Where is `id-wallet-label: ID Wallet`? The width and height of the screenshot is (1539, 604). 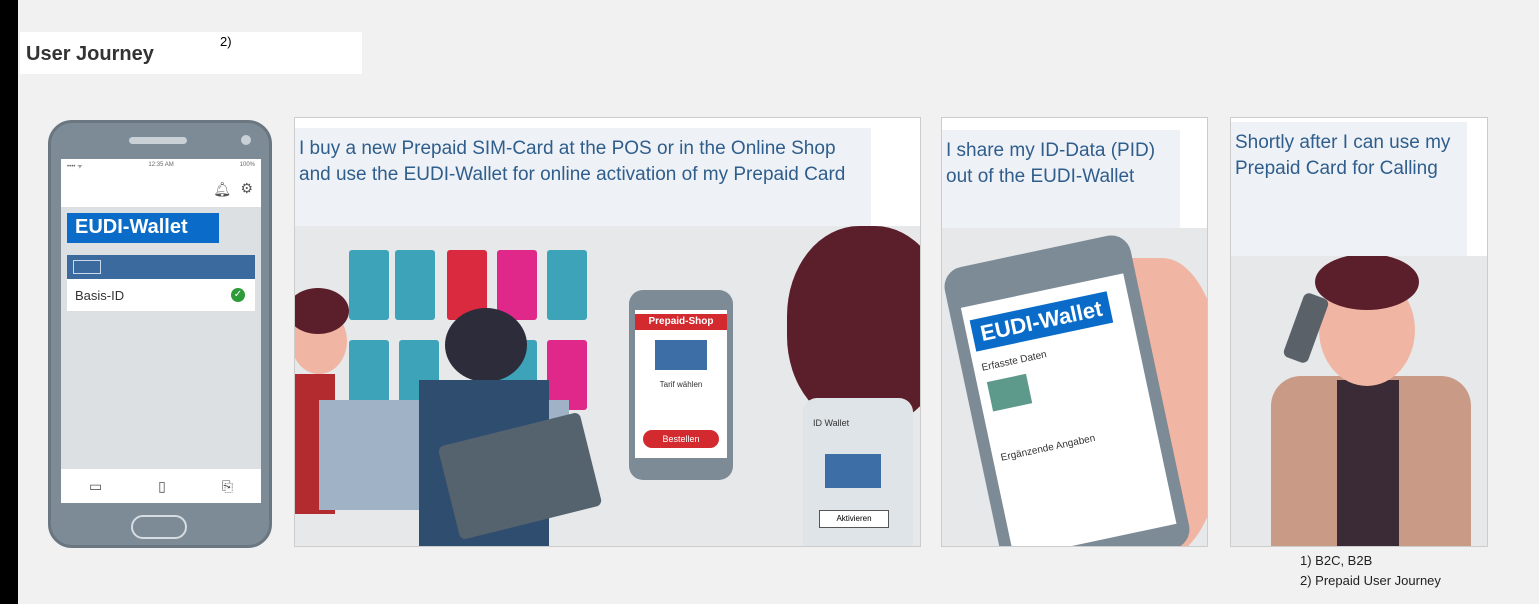 id-wallet-label: ID Wallet is located at coordinates (831, 423).